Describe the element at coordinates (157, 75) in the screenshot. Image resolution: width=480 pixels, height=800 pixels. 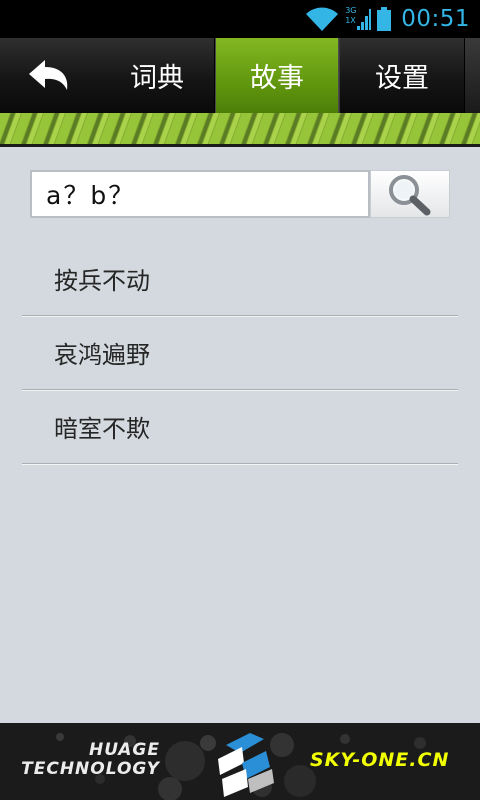
I see `tab-dictionary: 词典` at that location.